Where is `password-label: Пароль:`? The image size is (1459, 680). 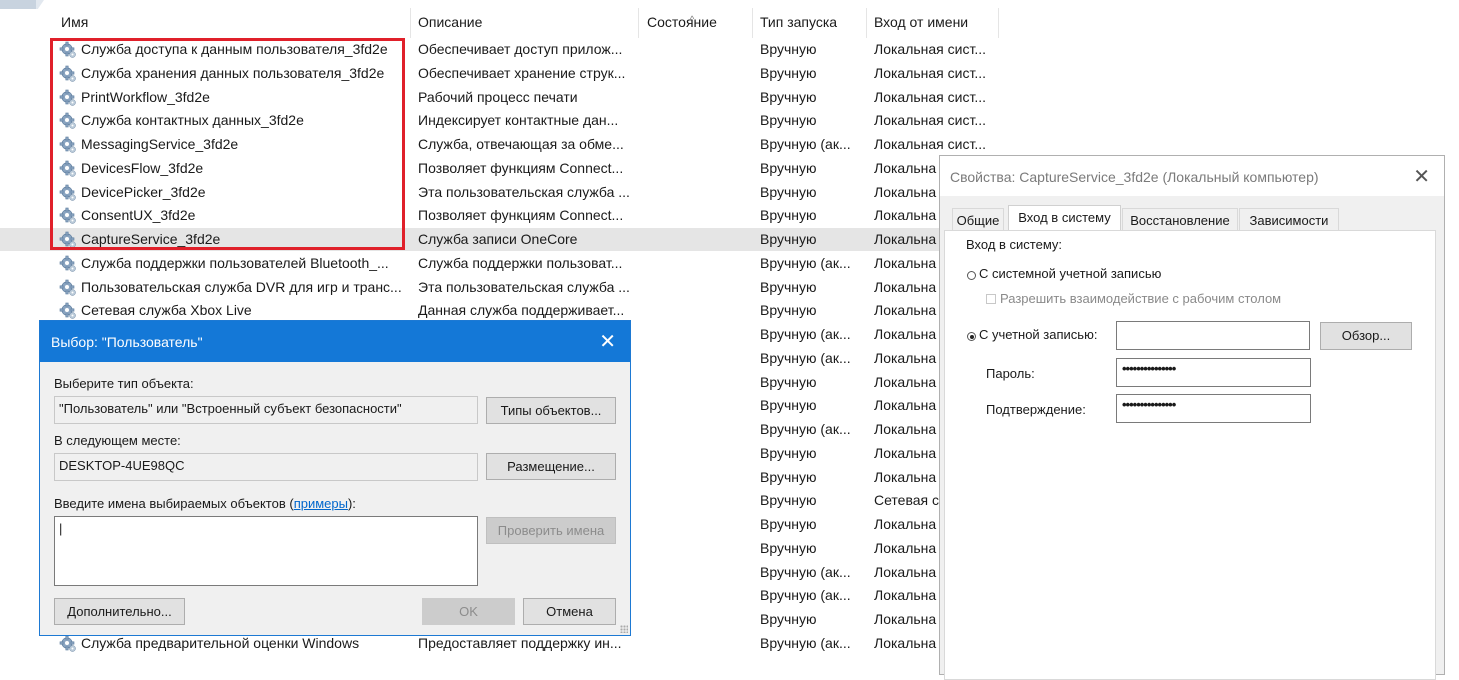
password-label: Пароль: is located at coordinates (1010, 373).